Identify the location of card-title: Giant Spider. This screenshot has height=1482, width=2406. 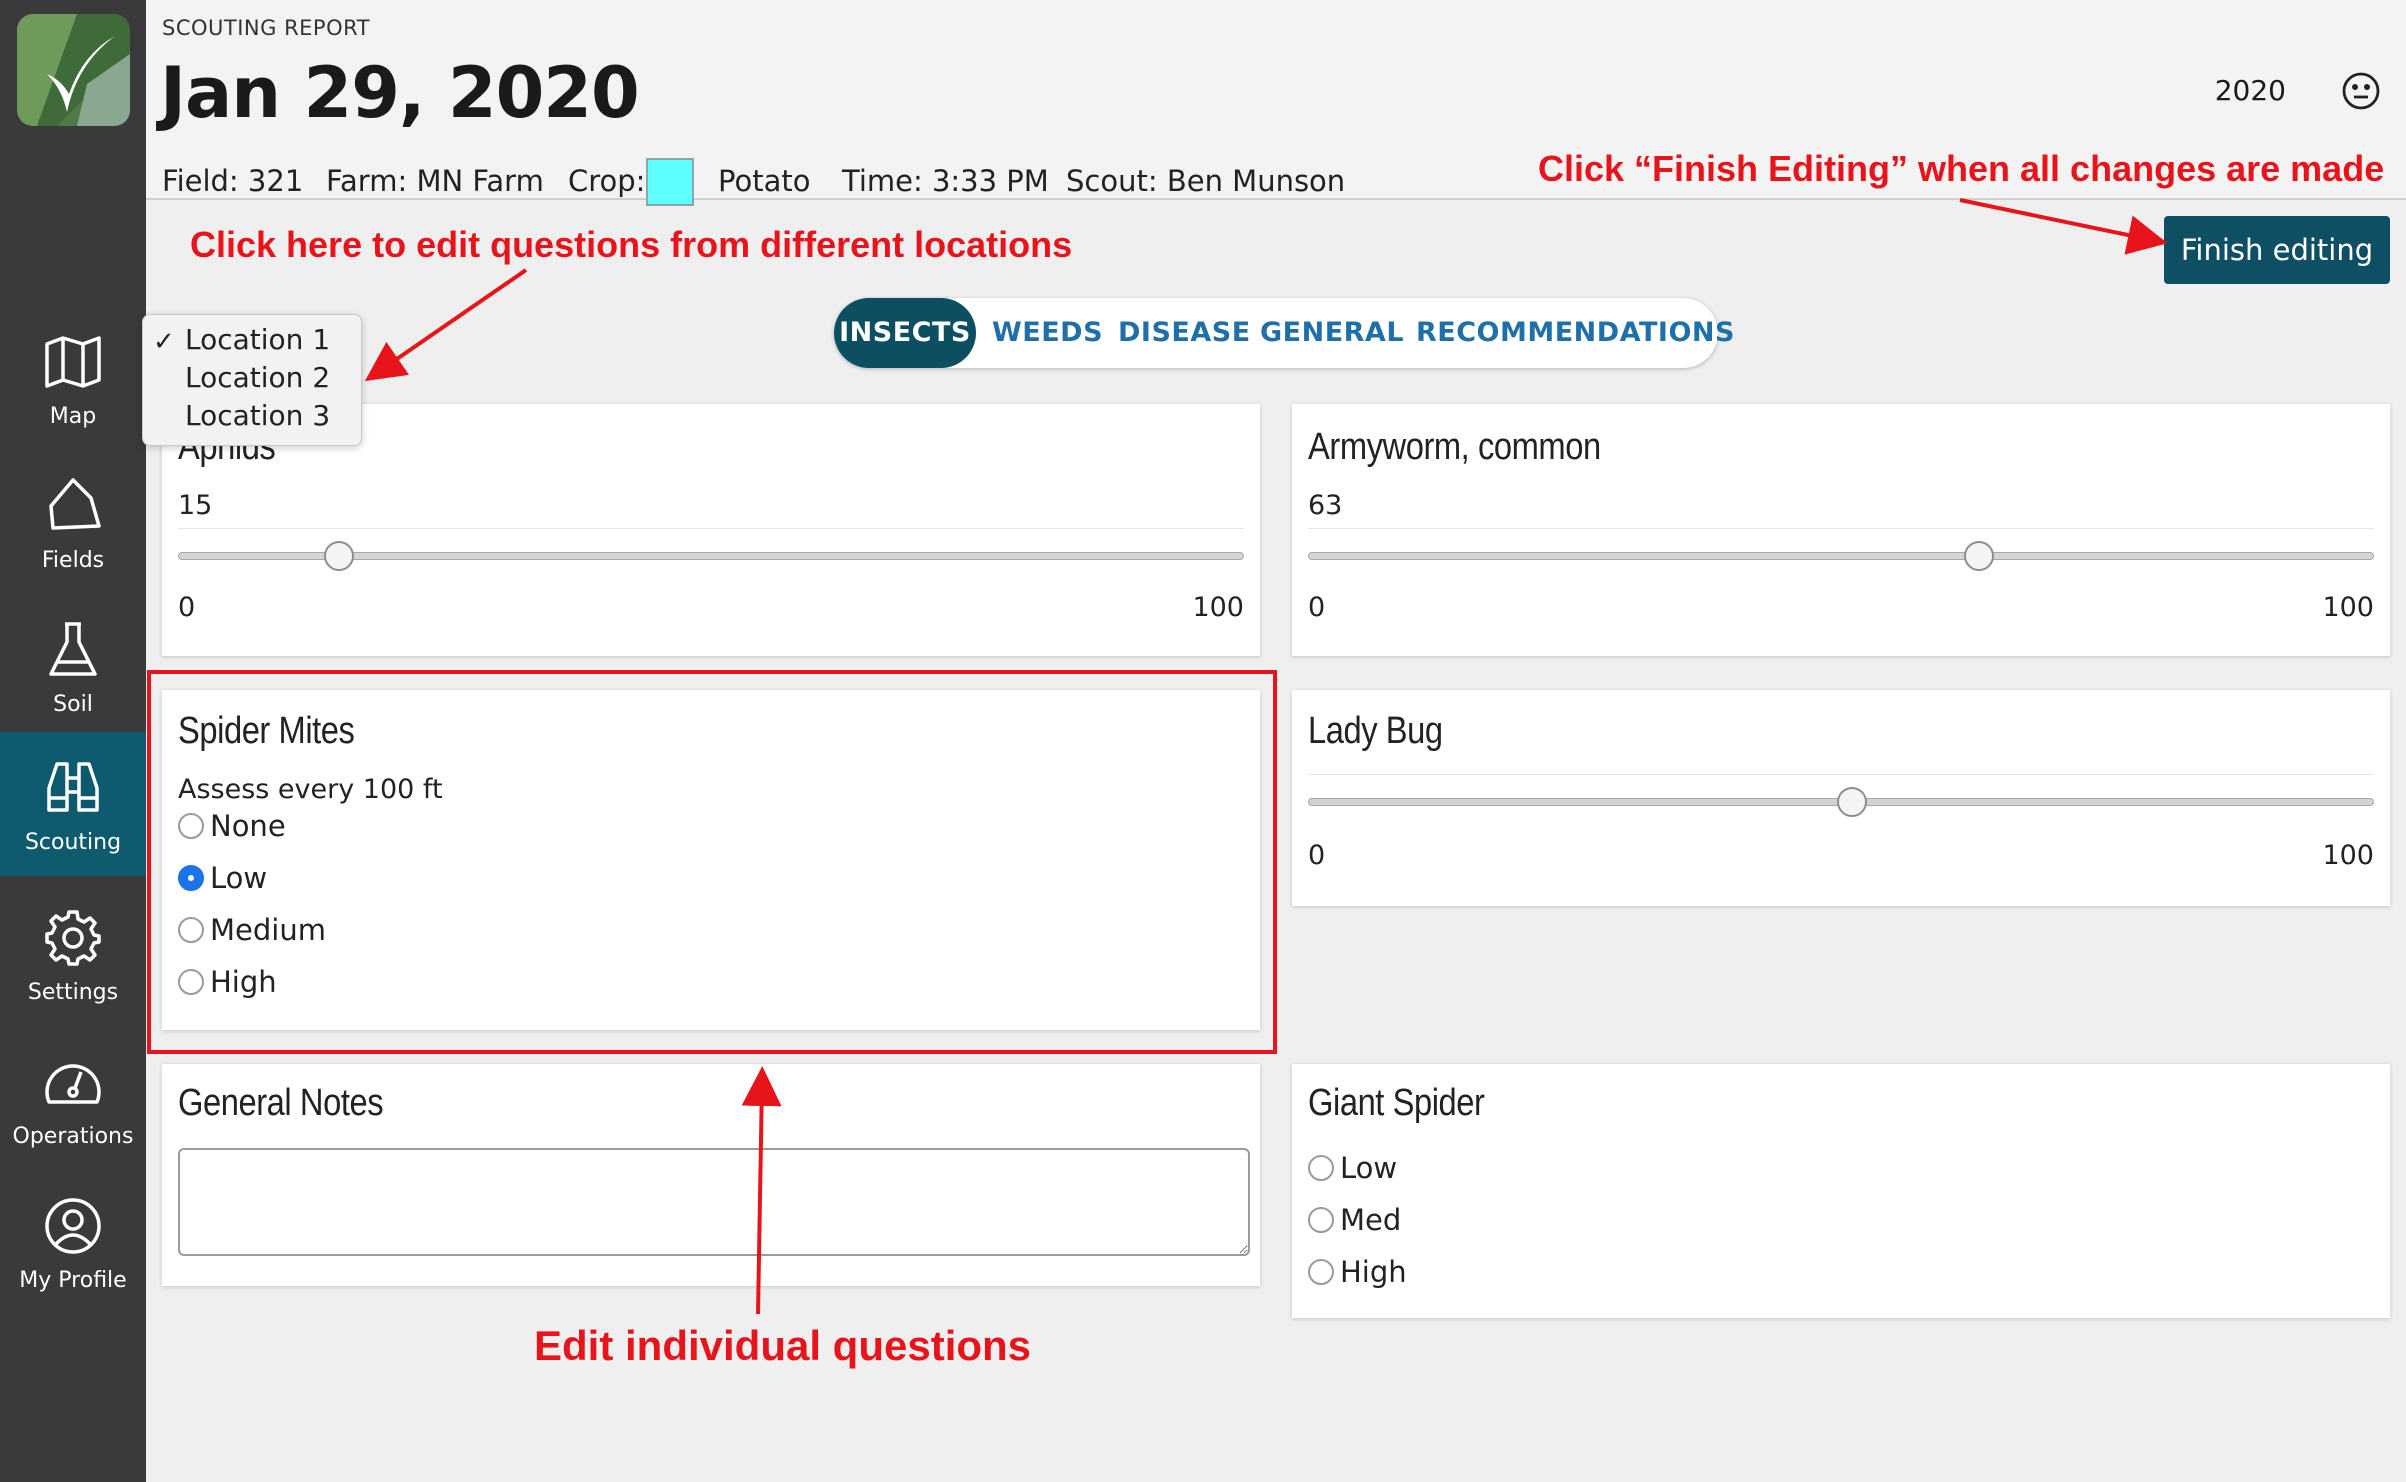
(1396, 1103).